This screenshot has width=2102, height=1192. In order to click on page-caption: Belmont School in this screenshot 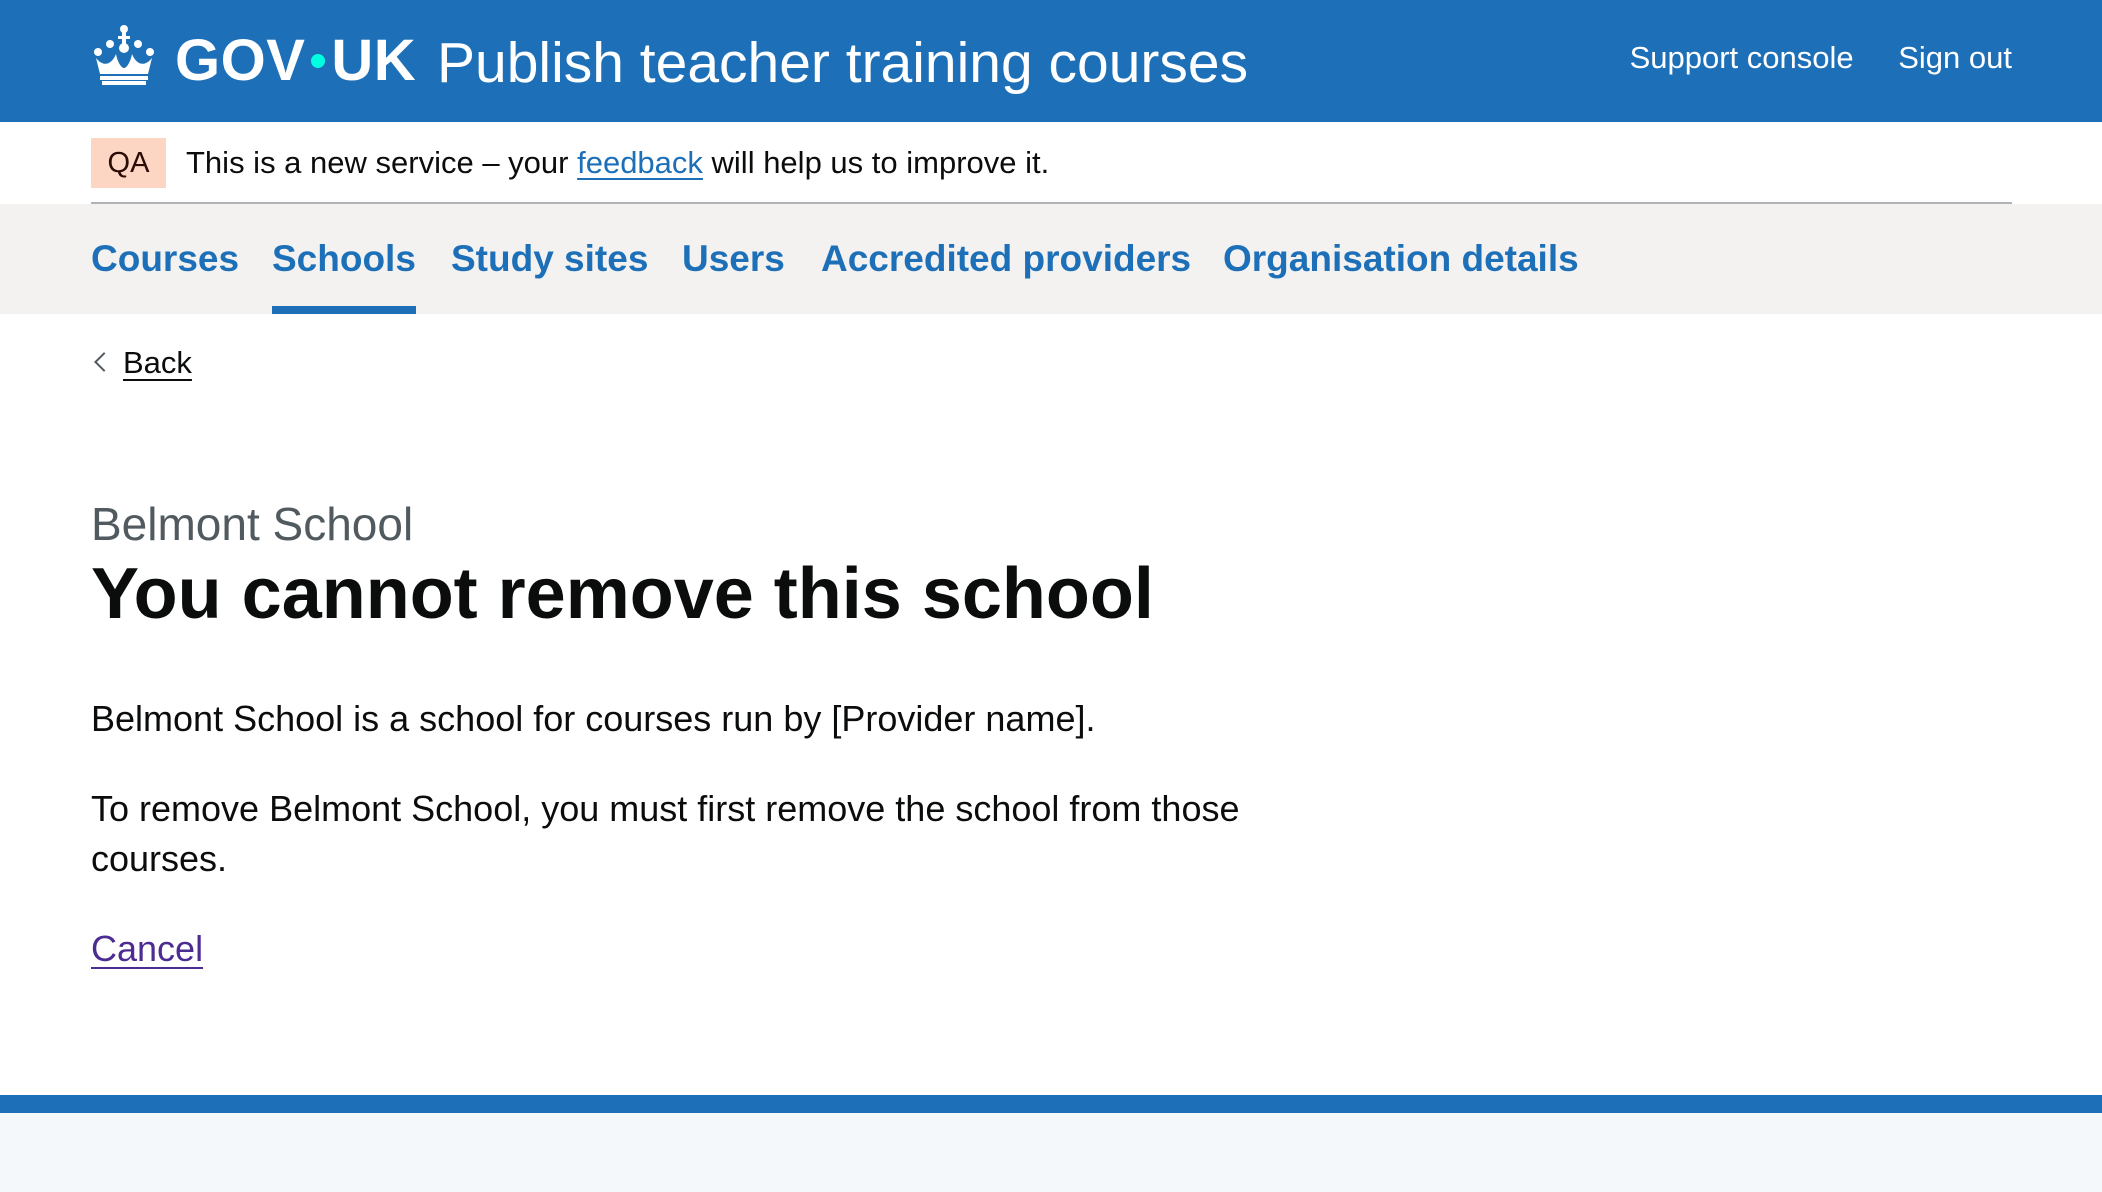, I will do `click(252, 524)`.